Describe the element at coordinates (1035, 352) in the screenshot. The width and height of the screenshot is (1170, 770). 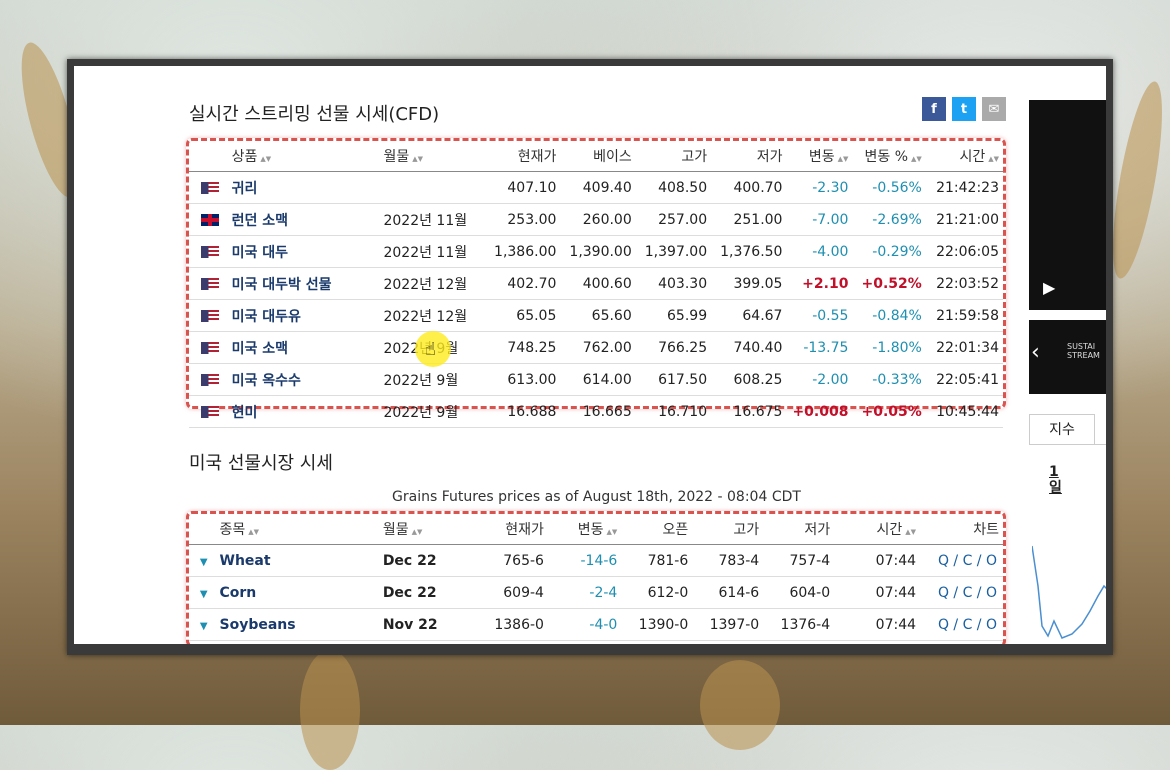
I see `chevron-left-icon: ‹` at that location.